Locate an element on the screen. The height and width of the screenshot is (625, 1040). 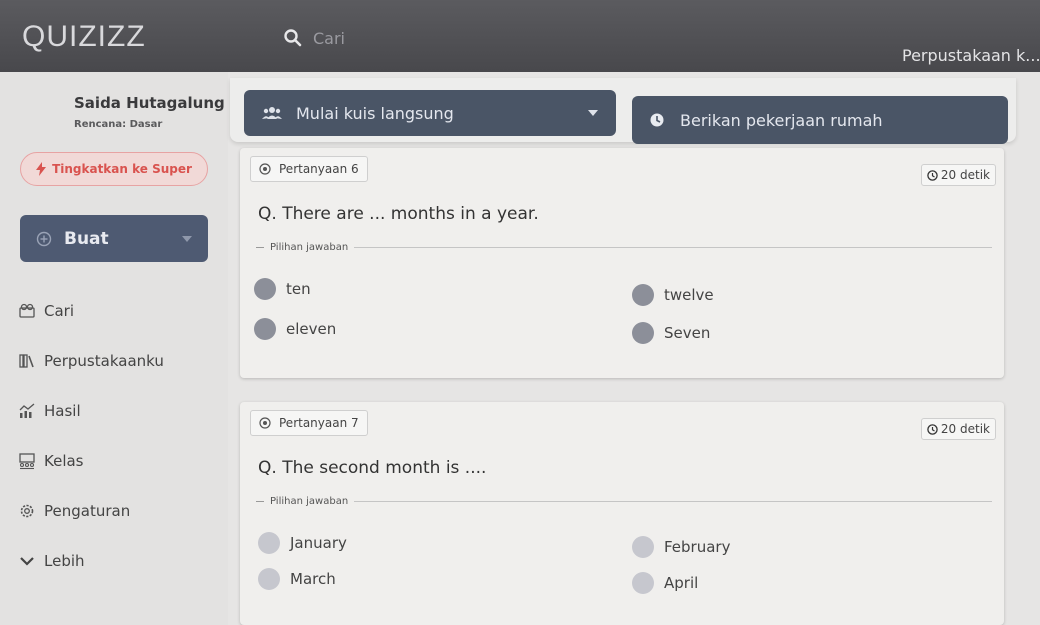
answer-choice: March is located at coordinates (297, 579).